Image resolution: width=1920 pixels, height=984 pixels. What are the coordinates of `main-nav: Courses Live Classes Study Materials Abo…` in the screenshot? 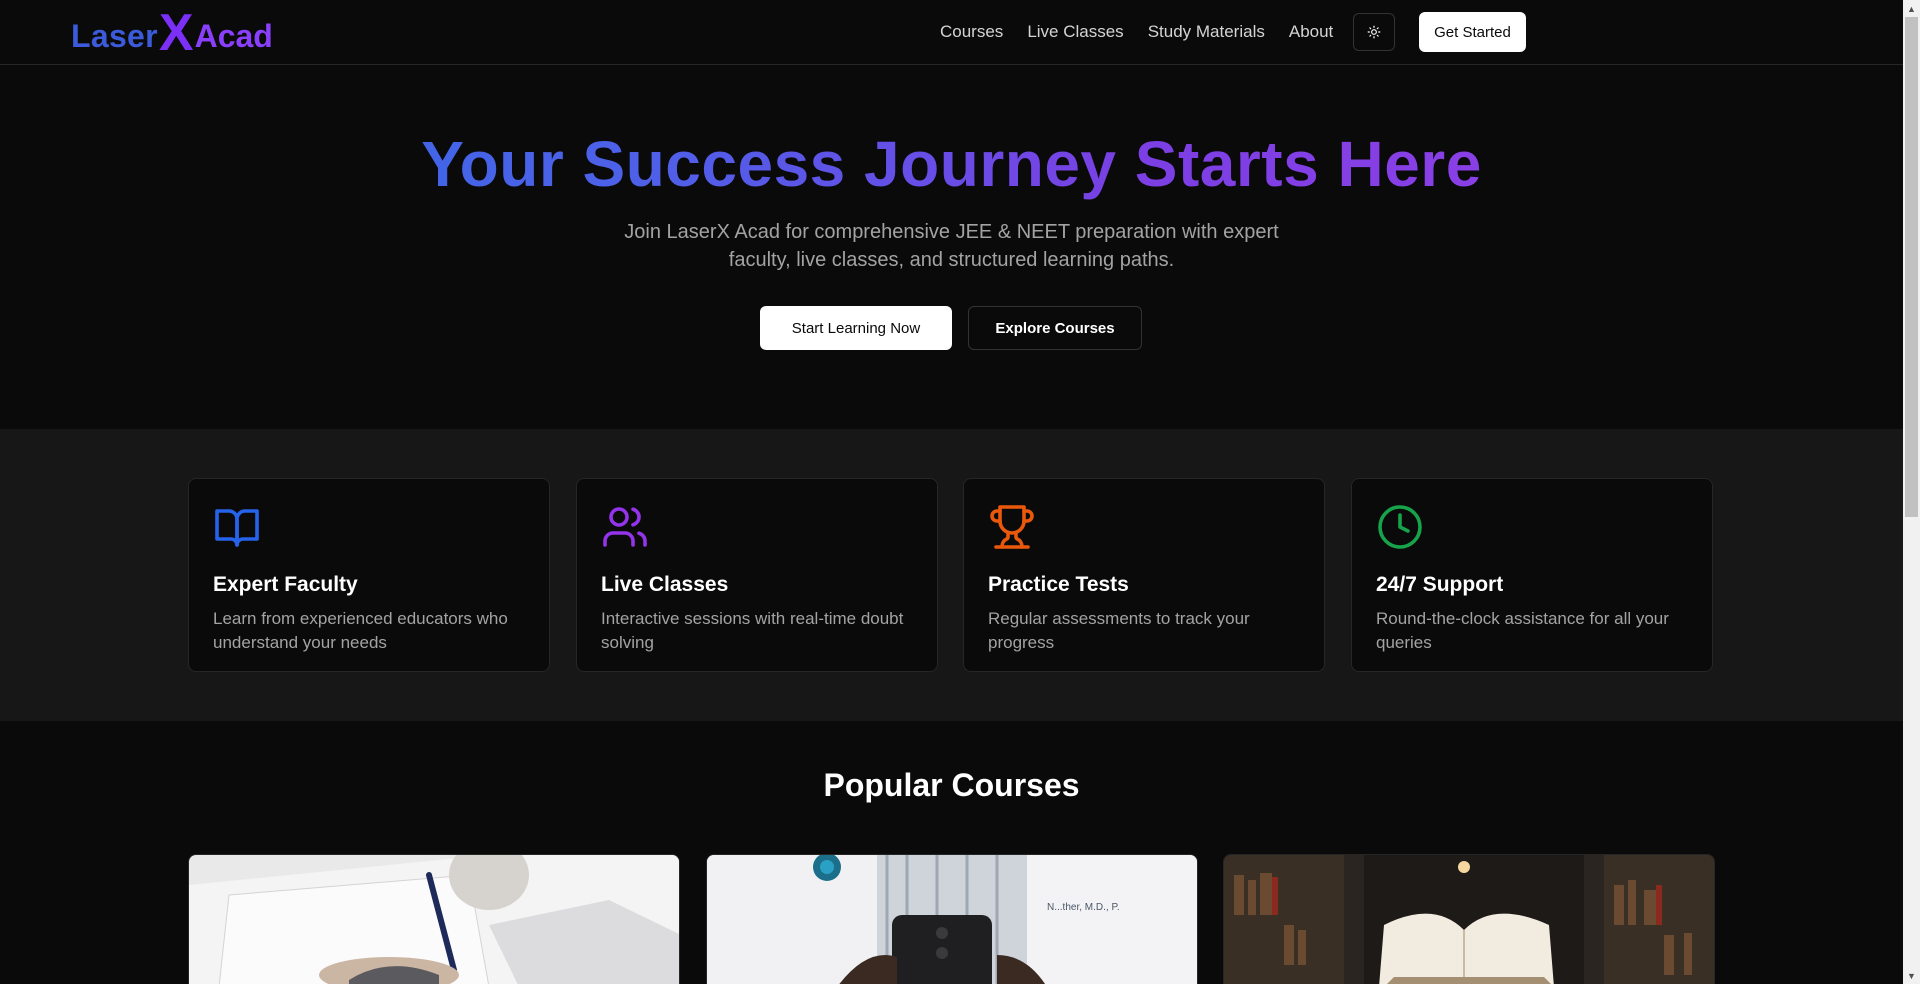 It's located at (1136, 32).